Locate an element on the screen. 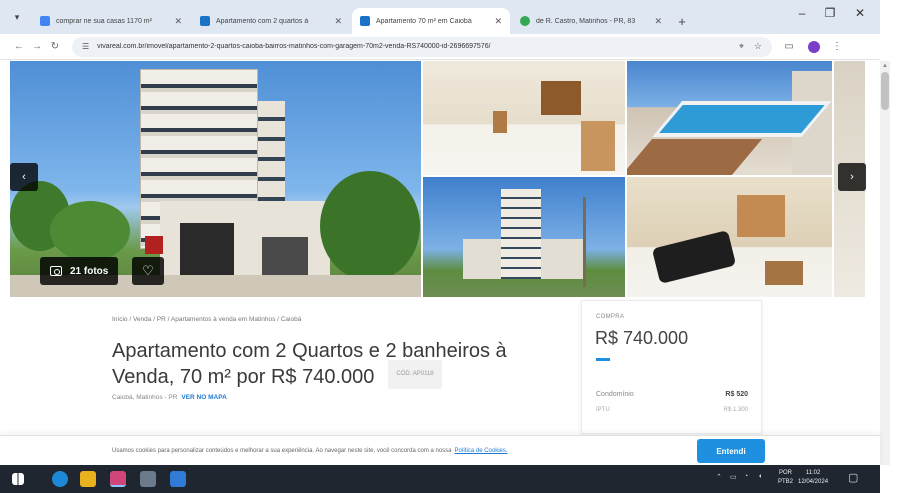 The image size is (923, 493). camera-icon is located at coordinates (56, 271).